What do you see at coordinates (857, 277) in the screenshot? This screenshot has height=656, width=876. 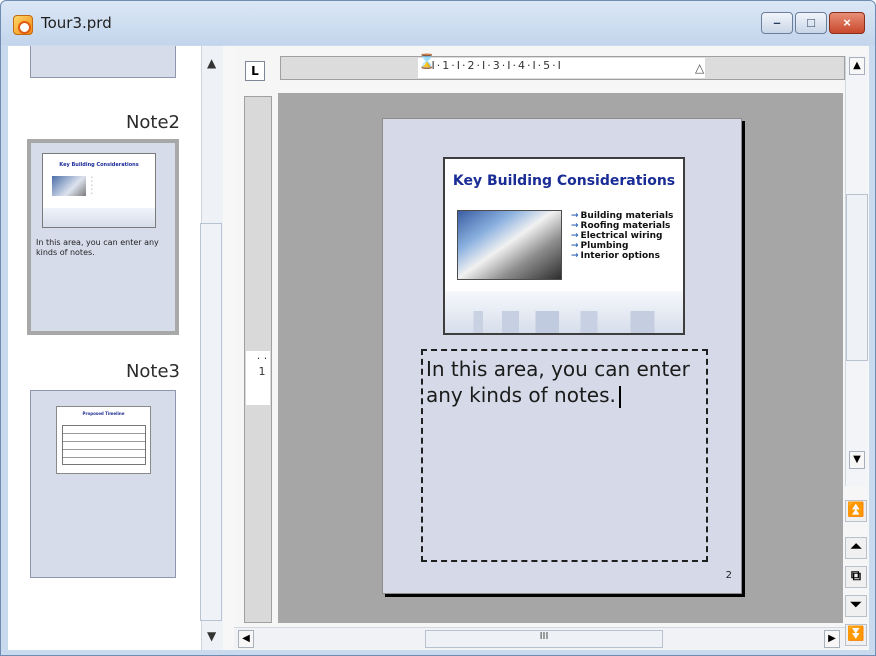 I see `editor-vertical-scroll-thumb` at bounding box center [857, 277].